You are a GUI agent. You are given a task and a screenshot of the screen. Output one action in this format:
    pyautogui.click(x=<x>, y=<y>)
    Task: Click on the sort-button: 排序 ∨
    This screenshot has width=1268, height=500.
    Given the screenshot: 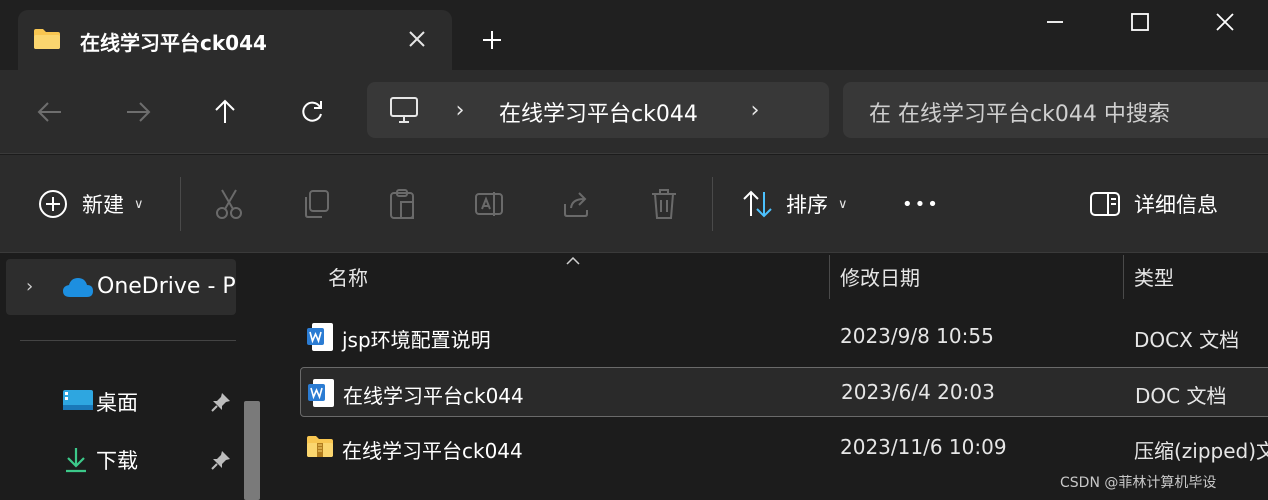 What is the action you would take?
    pyautogui.click(x=795, y=204)
    